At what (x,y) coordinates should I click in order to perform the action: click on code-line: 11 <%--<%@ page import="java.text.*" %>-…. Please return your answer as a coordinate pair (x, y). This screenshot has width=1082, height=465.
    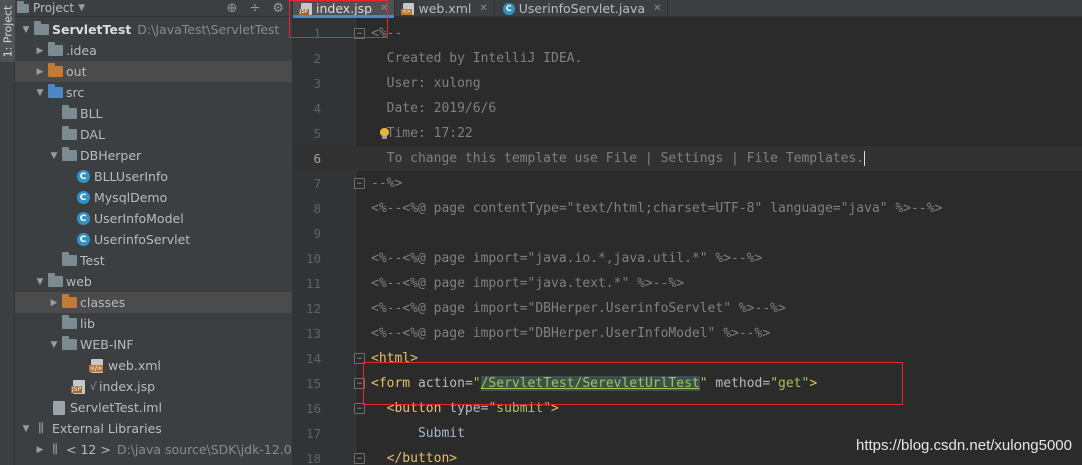
    Looking at the image, I should click on (687, 283).